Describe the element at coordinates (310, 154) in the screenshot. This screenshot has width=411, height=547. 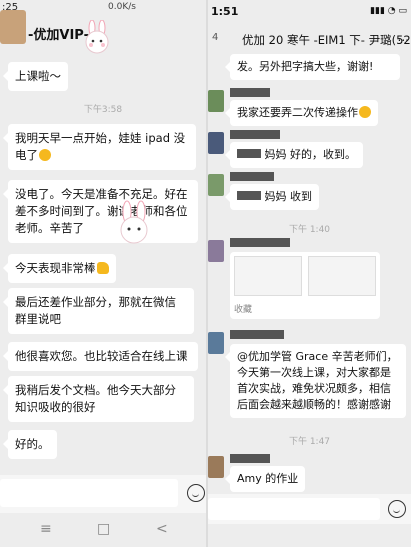
I see `message-text: 妈妈 好的，收到。` at that location.